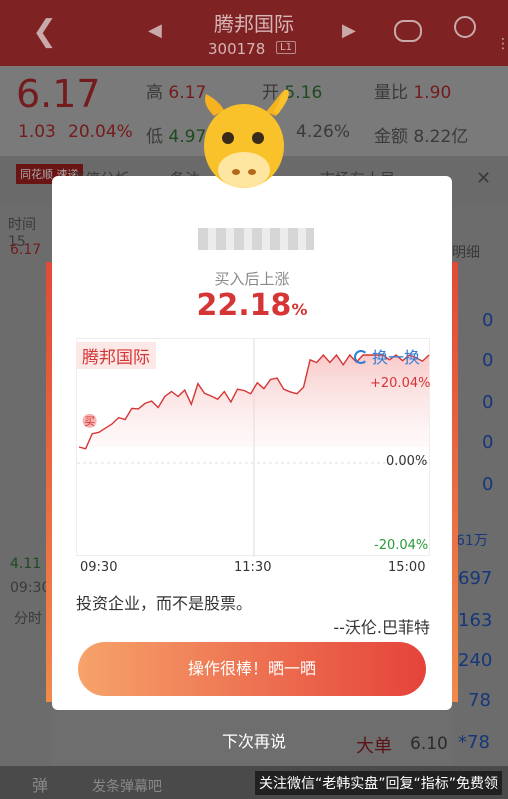 Image resolution: width=508 pixels, height=799 pixels. What do you see at coordinates (89, 421) in the screenshot?
I see `buy-marker-label: 买` at bounding box center [89, 421].